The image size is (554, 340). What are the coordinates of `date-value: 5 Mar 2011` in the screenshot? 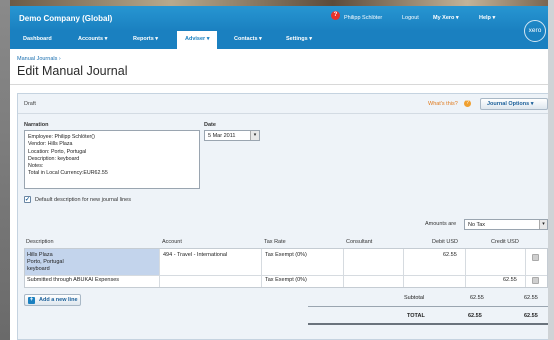 It's located at (222, 136).